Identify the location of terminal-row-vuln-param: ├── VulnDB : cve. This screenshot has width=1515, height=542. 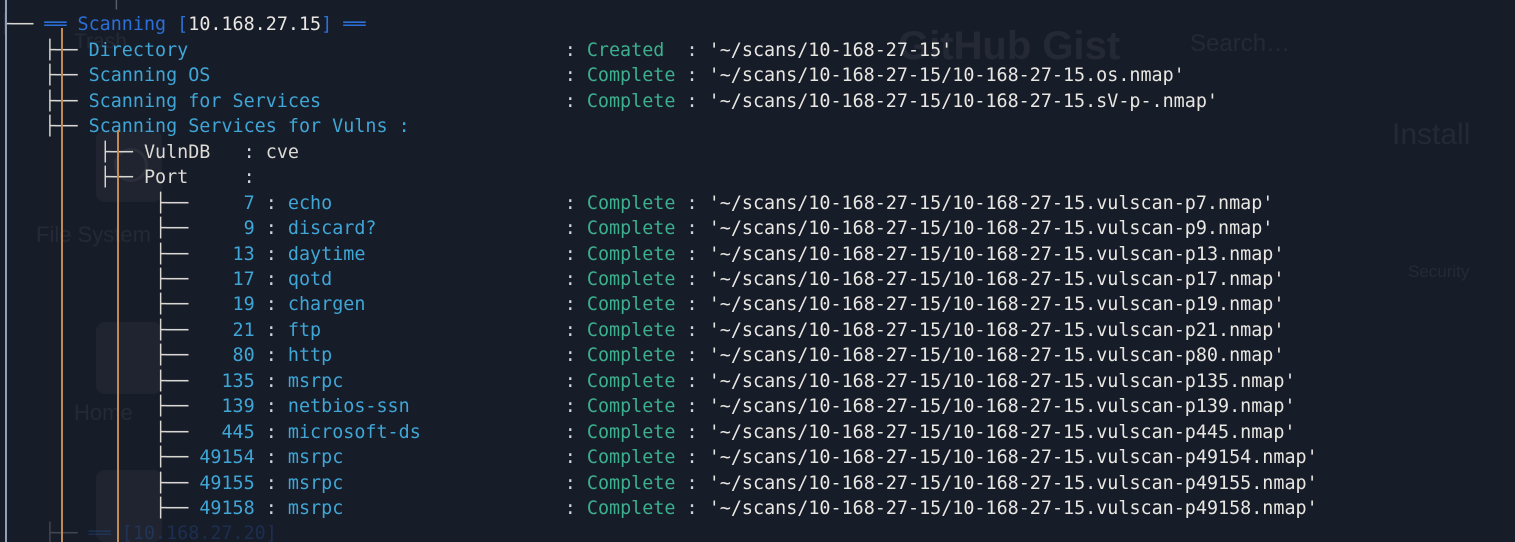
(757, 152).